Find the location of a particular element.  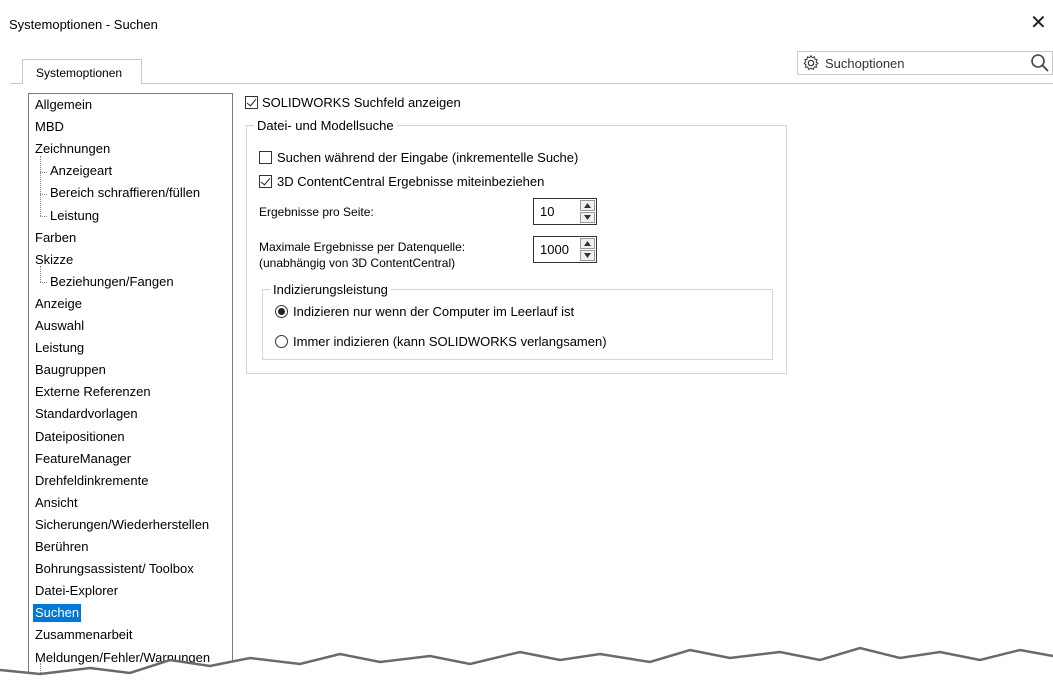

tree-item: Standardvorlagen is located at coordinates (86, 414).